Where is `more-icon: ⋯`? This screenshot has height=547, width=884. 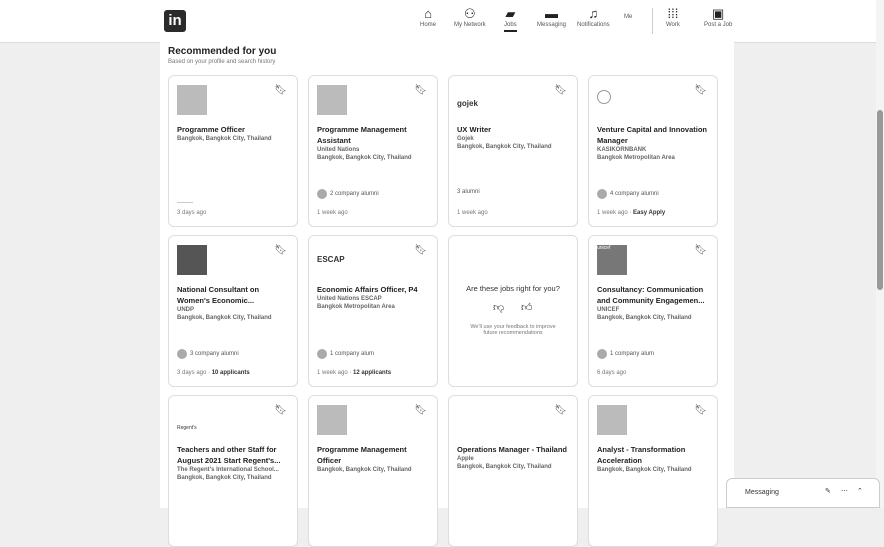 more-icon: ⋯ is located at coordinates (844, 491).